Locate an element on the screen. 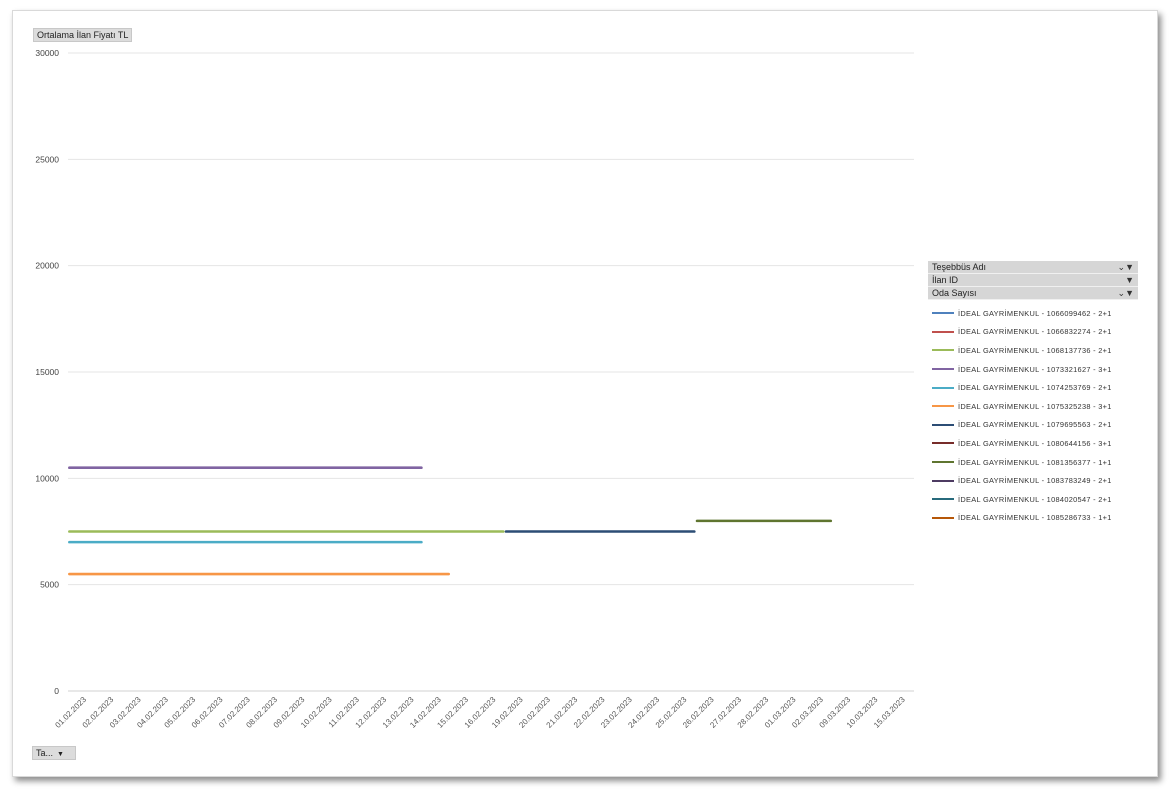  legend-label: İDEAL GAYRİMENKUL - 1081356377 - 1+1 is located at coordinates (1035, 462).